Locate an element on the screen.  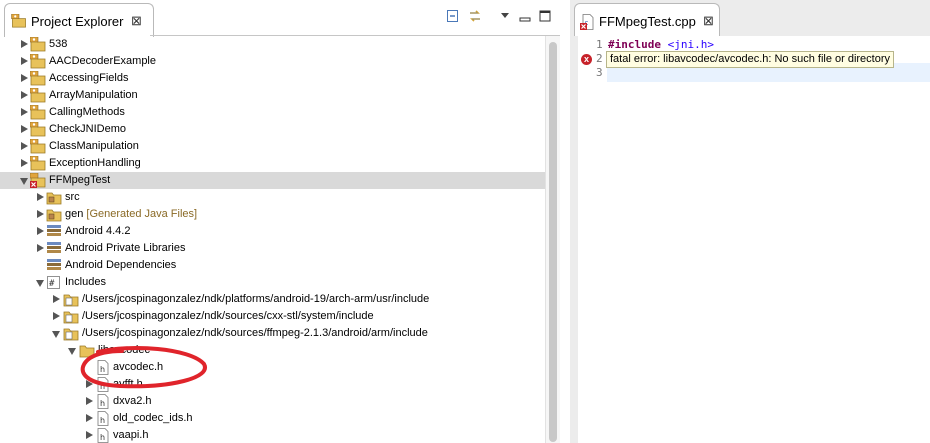
tree-item-project: ClassManipulation is located at coordinates (272, 146).